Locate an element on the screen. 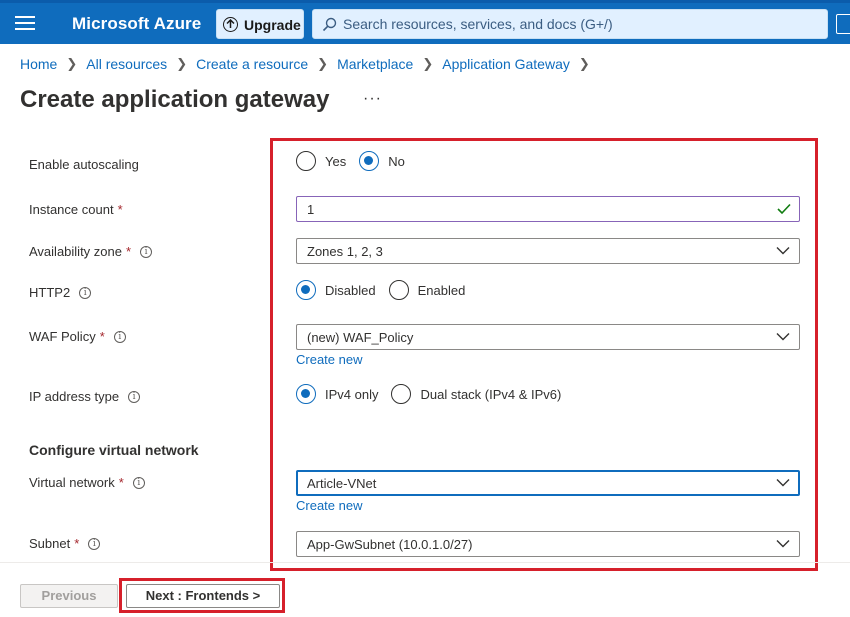  http2-disabled-radio: Disabled is located at coordinates (336, 290).